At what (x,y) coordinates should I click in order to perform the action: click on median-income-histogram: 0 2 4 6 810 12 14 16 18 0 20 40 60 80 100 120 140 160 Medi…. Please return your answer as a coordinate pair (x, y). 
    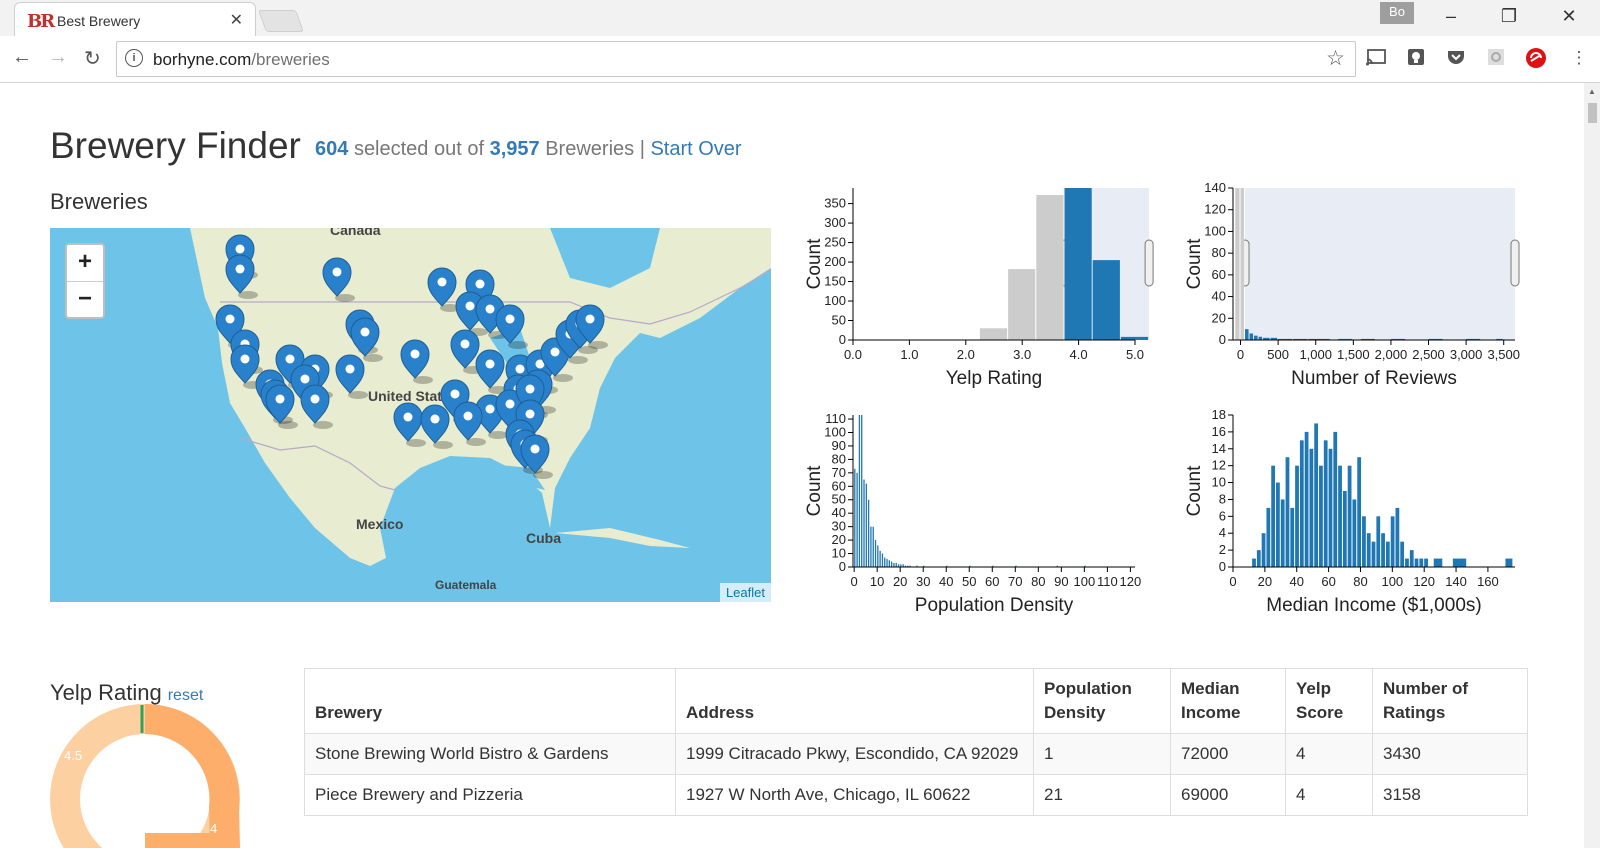
    Looking at the image, I should click on (1365, 520).